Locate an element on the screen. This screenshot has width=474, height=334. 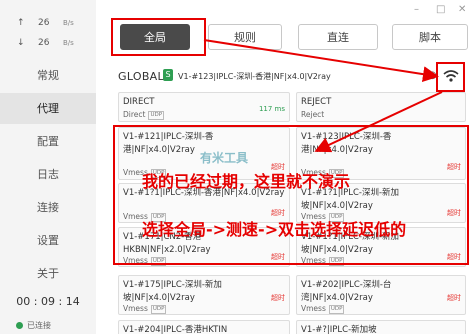
tab-direct: 直连 is located at coordinates (338, 37).